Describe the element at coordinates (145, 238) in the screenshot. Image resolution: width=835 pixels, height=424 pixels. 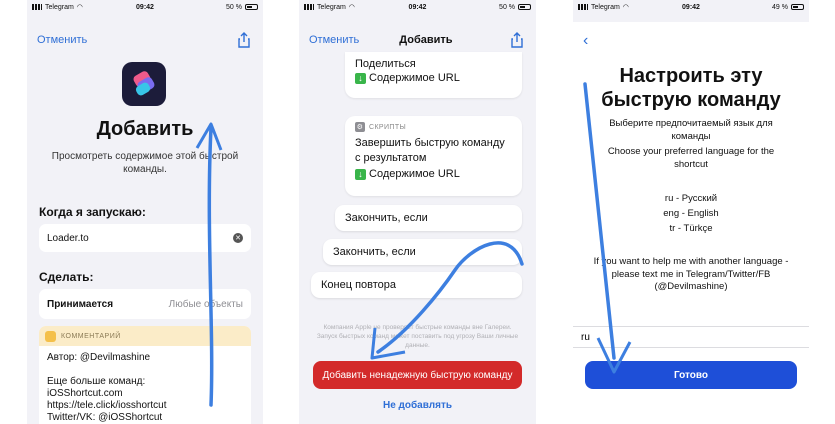
I see `input-field: Loader.to ✕` at that location.